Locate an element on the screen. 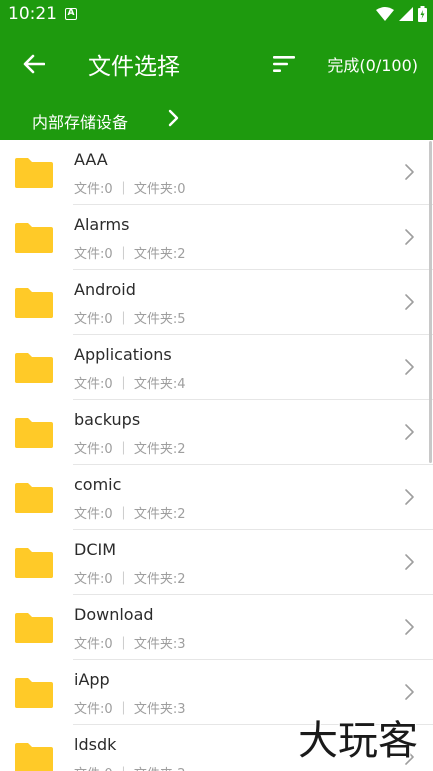 The width and height of the screenshot is (433, 771). file-meta: 文件:0 ｜ 文件夹:4 is located at coordinates (130, 384).